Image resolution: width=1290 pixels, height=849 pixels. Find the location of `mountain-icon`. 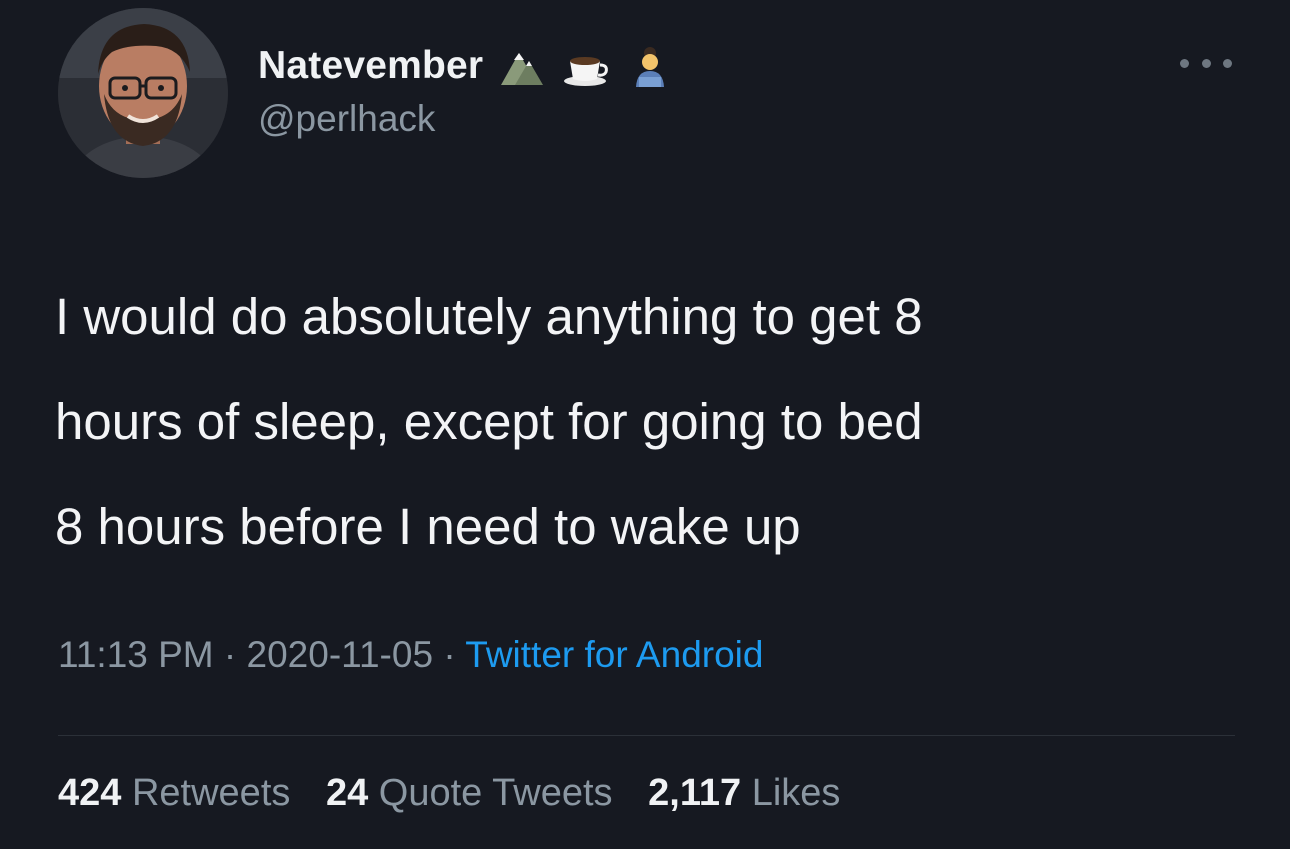

mountain-icon is located at coordinates (522, 66).